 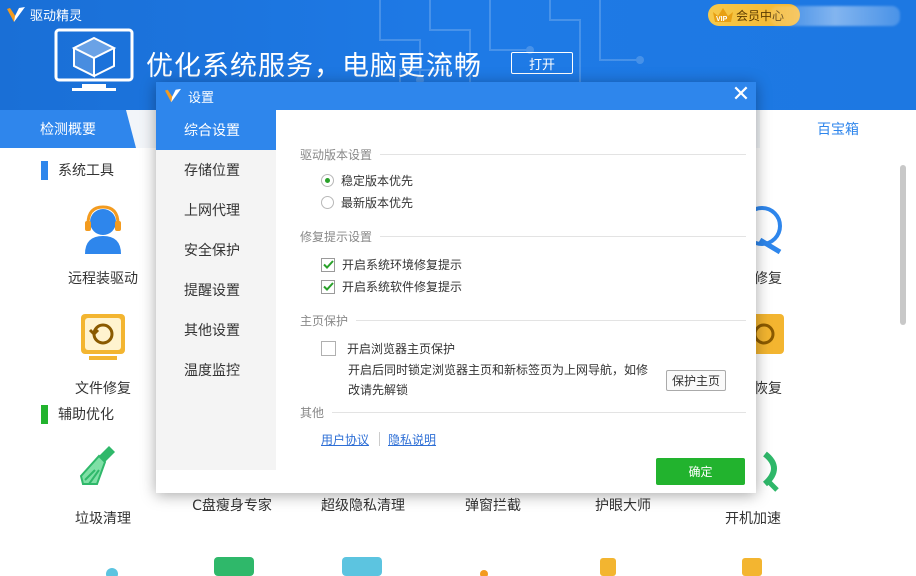 I want to click on blurred-user-info, so click(x=835, y=16).